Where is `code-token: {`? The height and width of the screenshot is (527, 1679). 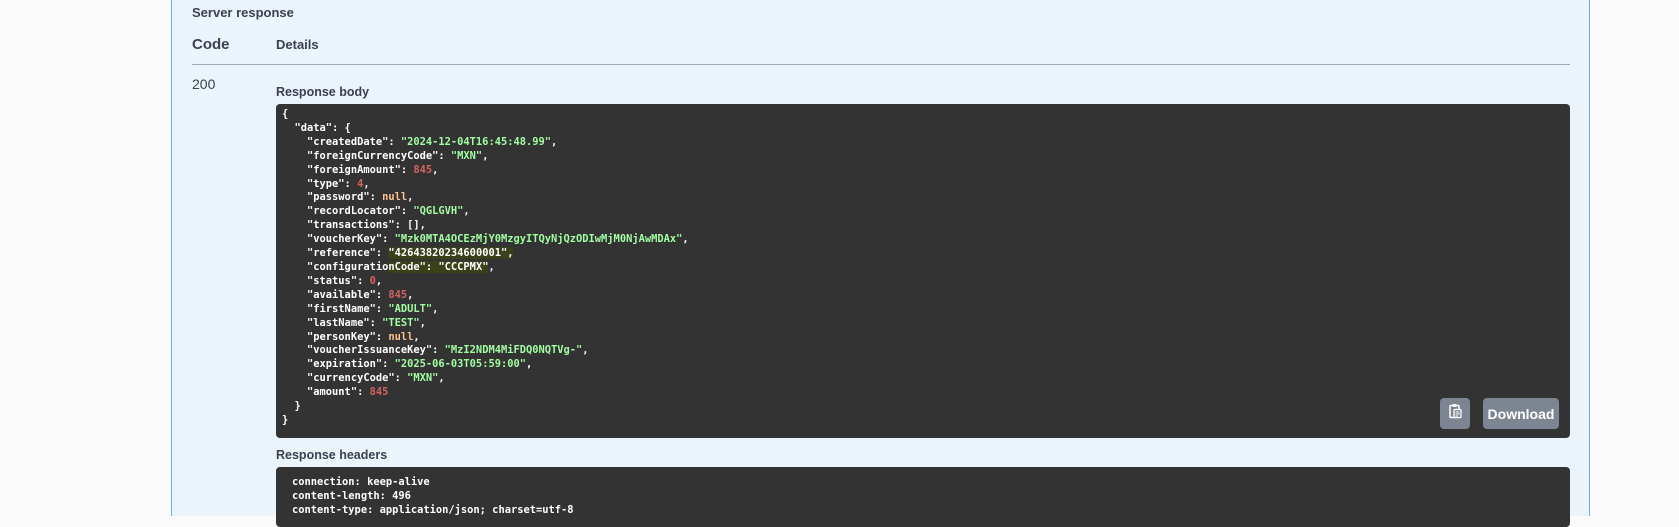 code-token: { is located at coordinates (285, 114).